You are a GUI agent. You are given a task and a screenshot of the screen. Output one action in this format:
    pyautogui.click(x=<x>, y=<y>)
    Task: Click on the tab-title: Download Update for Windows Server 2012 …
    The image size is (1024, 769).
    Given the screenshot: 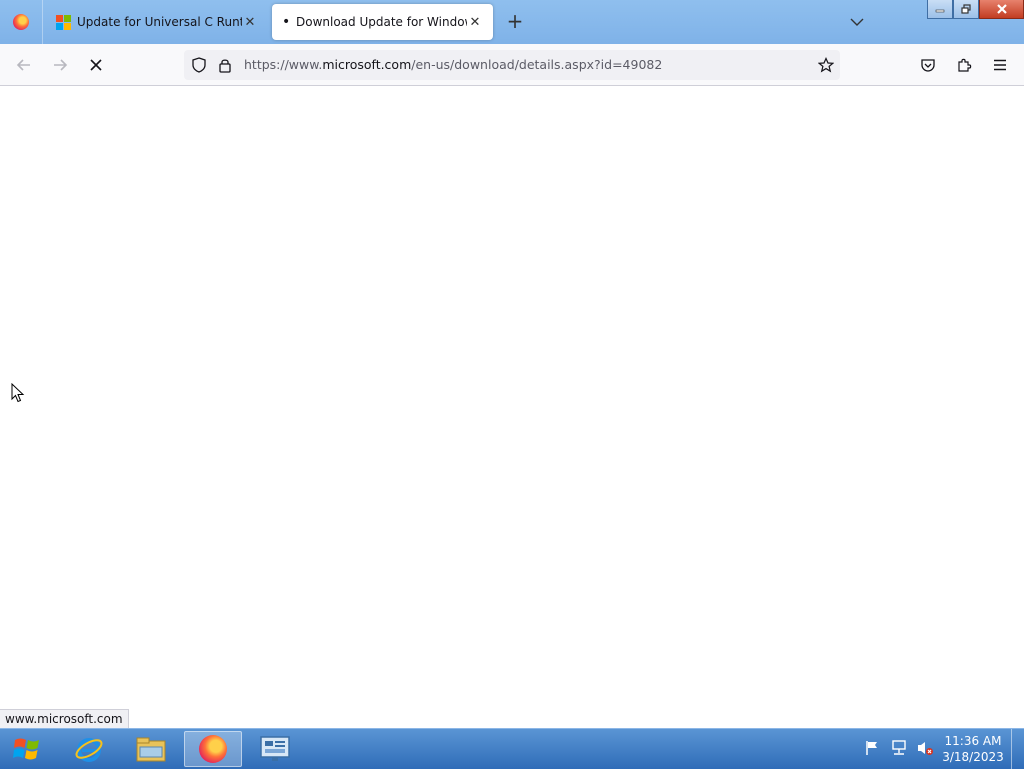 What is the action you would take?
    pyautogui.click(x=381, y=22)
    